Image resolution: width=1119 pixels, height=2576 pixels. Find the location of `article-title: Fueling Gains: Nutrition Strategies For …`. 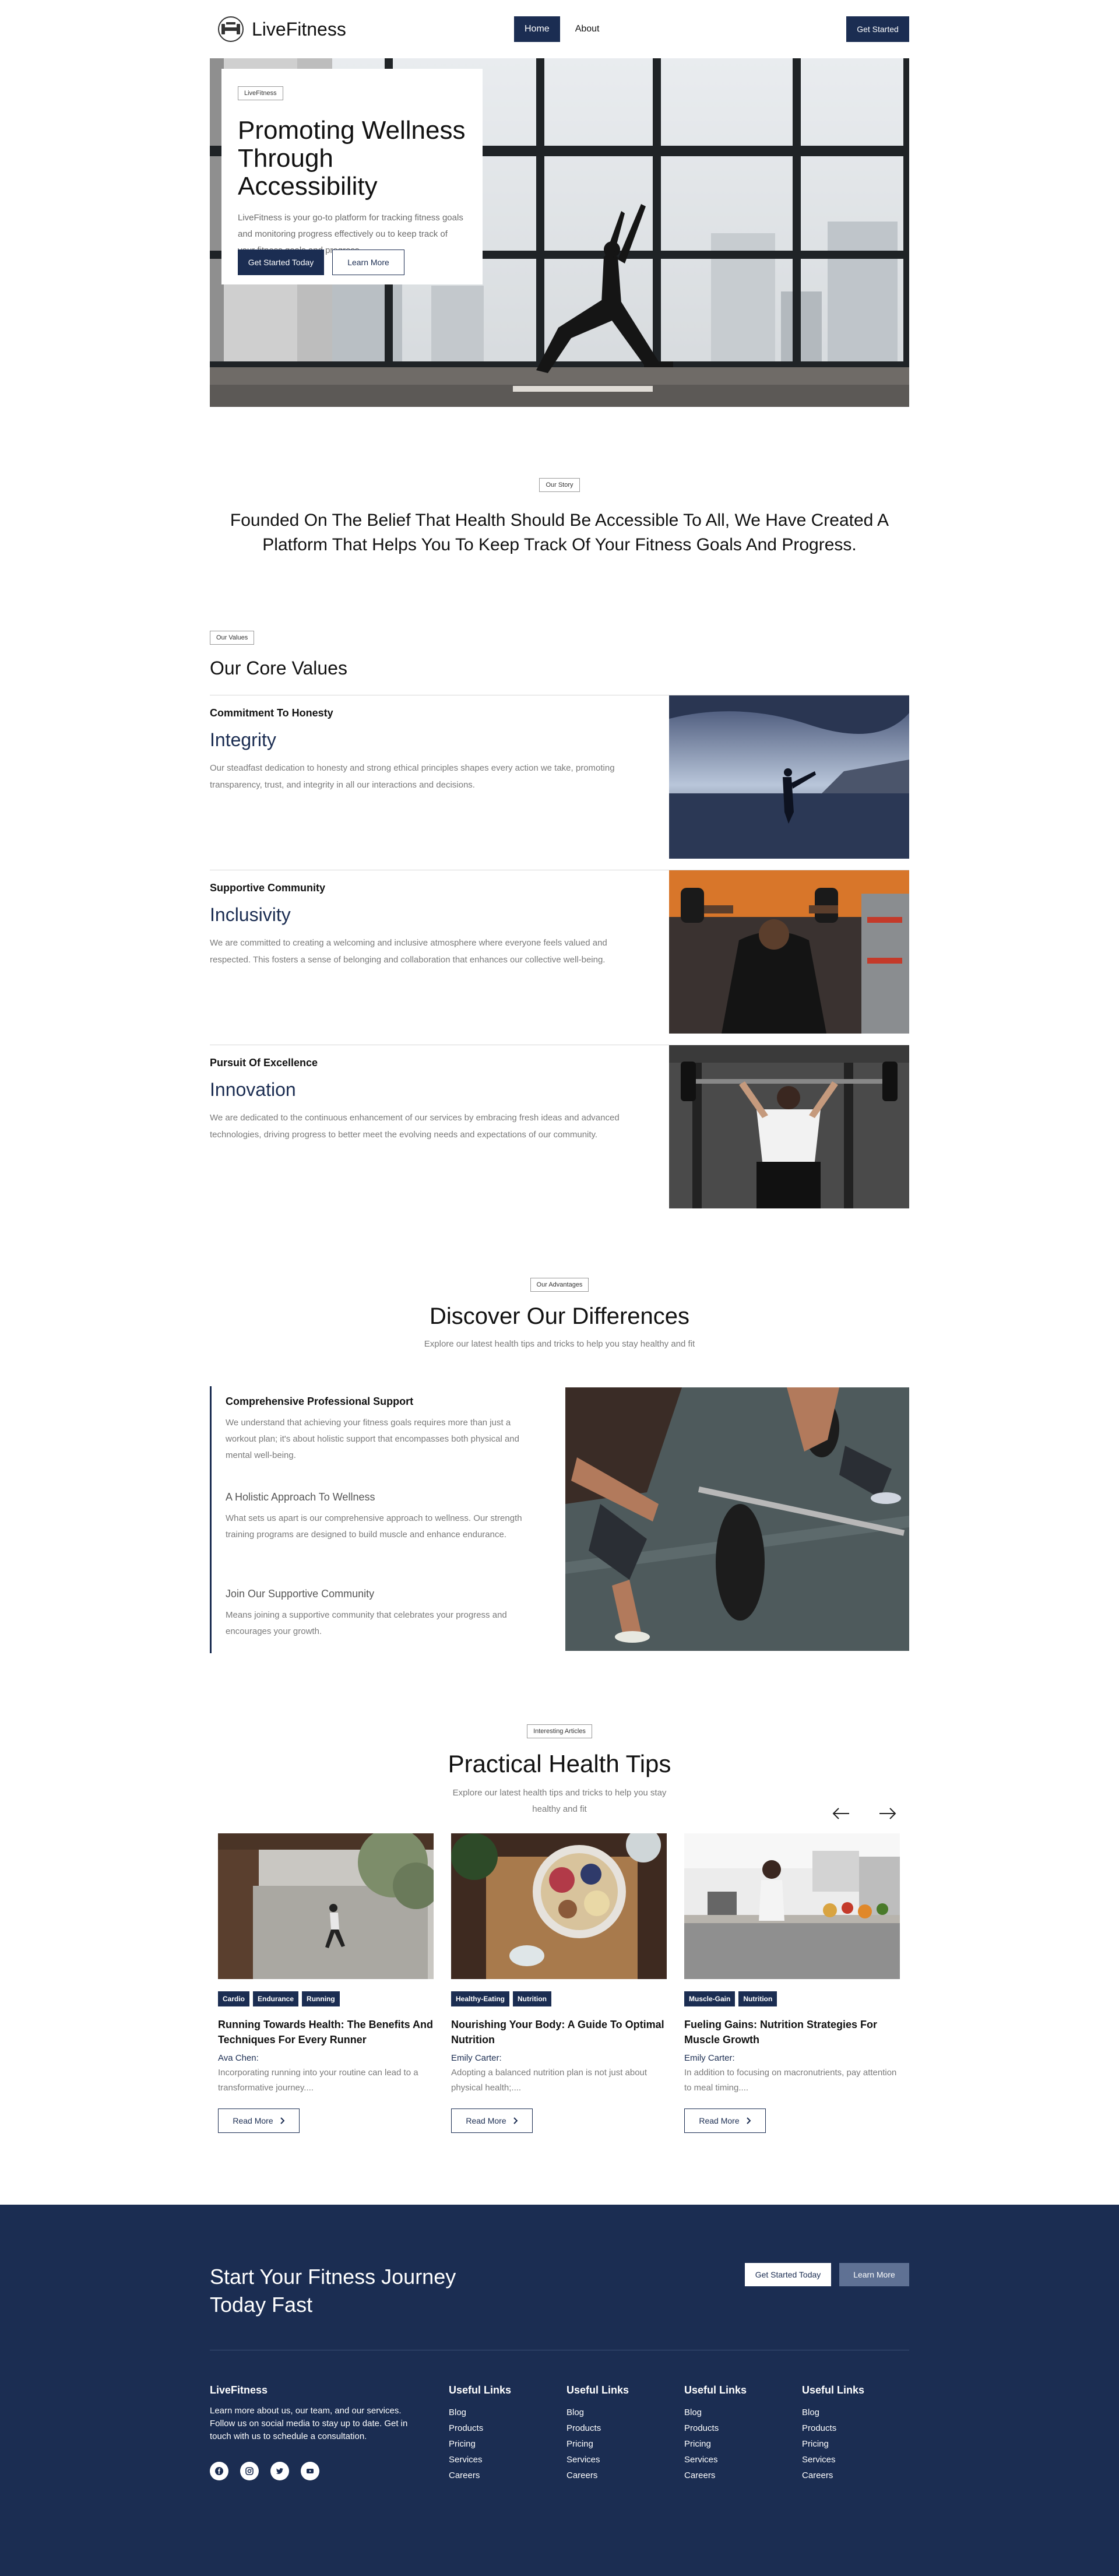

article-title: Fueling Gains: Nutrition Strategies For … is located at coordinates (792, 2032).